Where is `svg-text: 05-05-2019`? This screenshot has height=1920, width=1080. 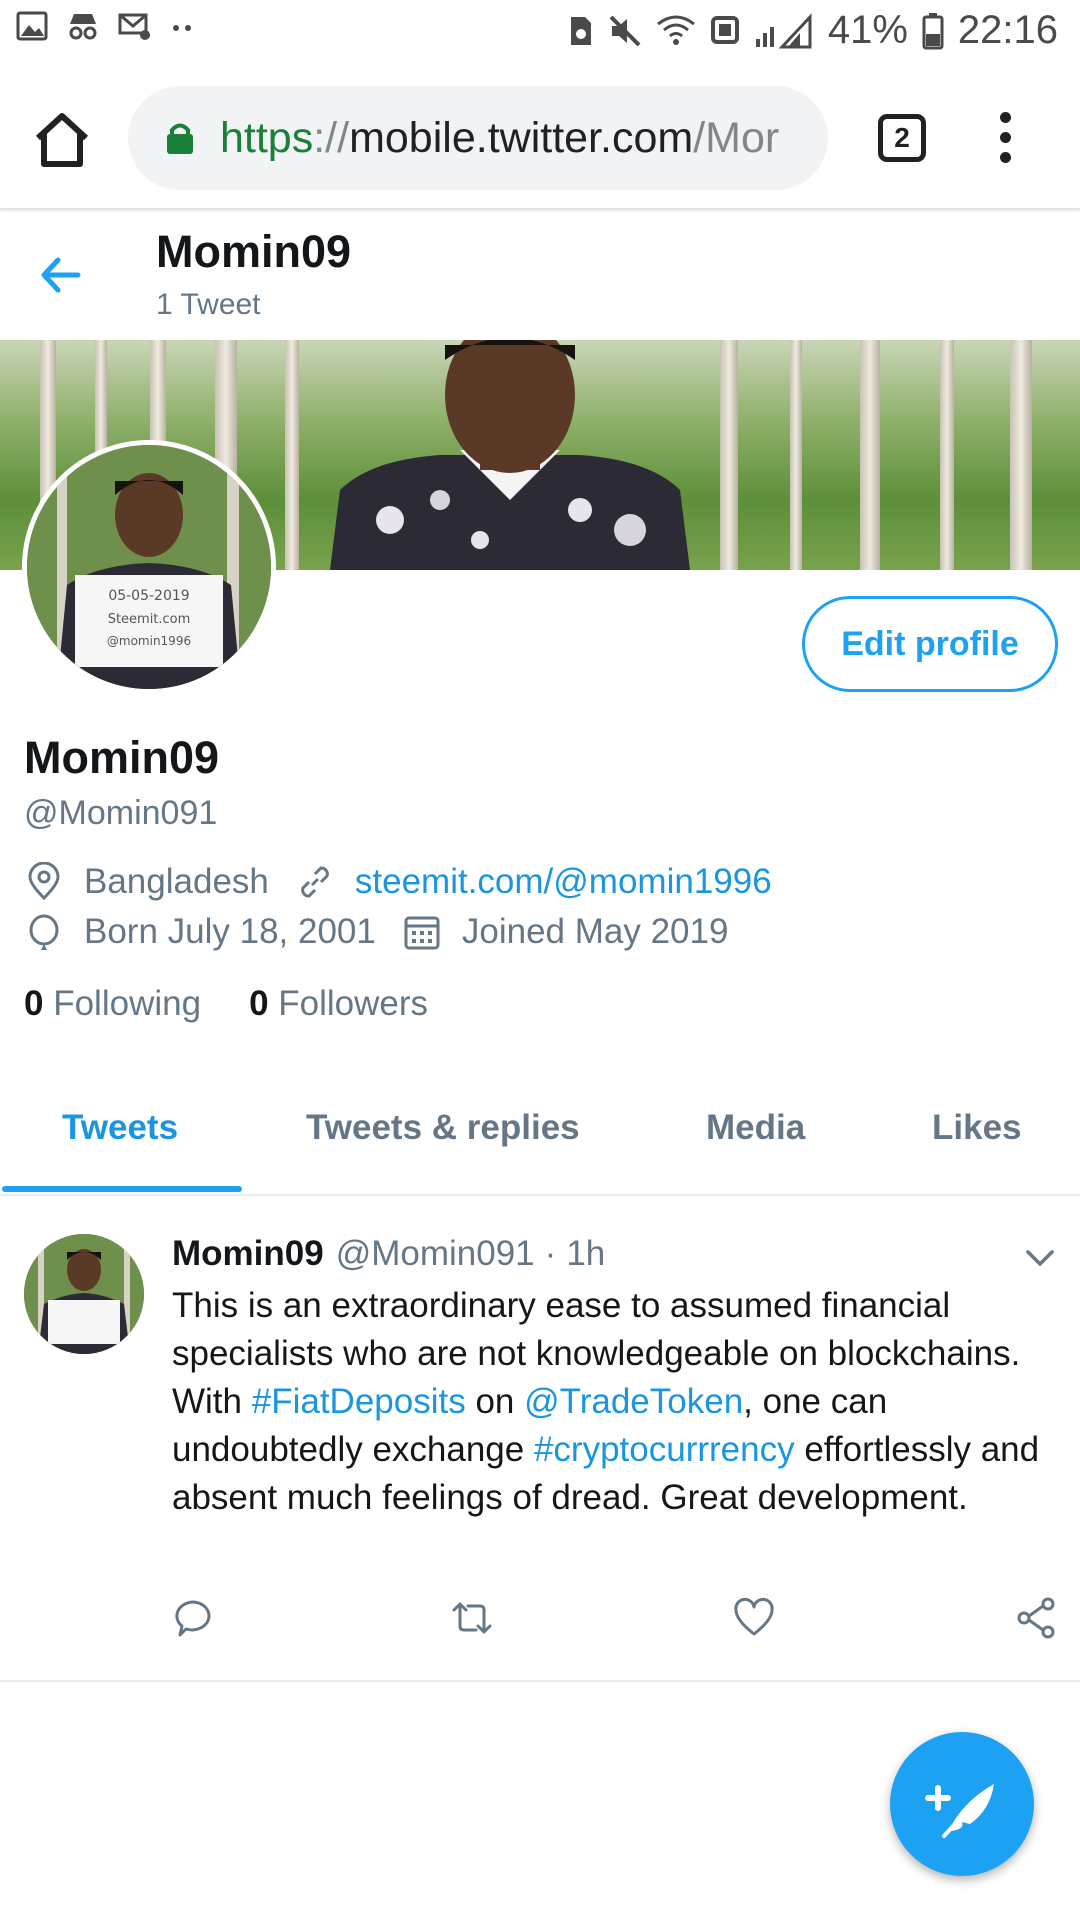 svg-text: 05-05-2019 is located at coordinates (148, 596).